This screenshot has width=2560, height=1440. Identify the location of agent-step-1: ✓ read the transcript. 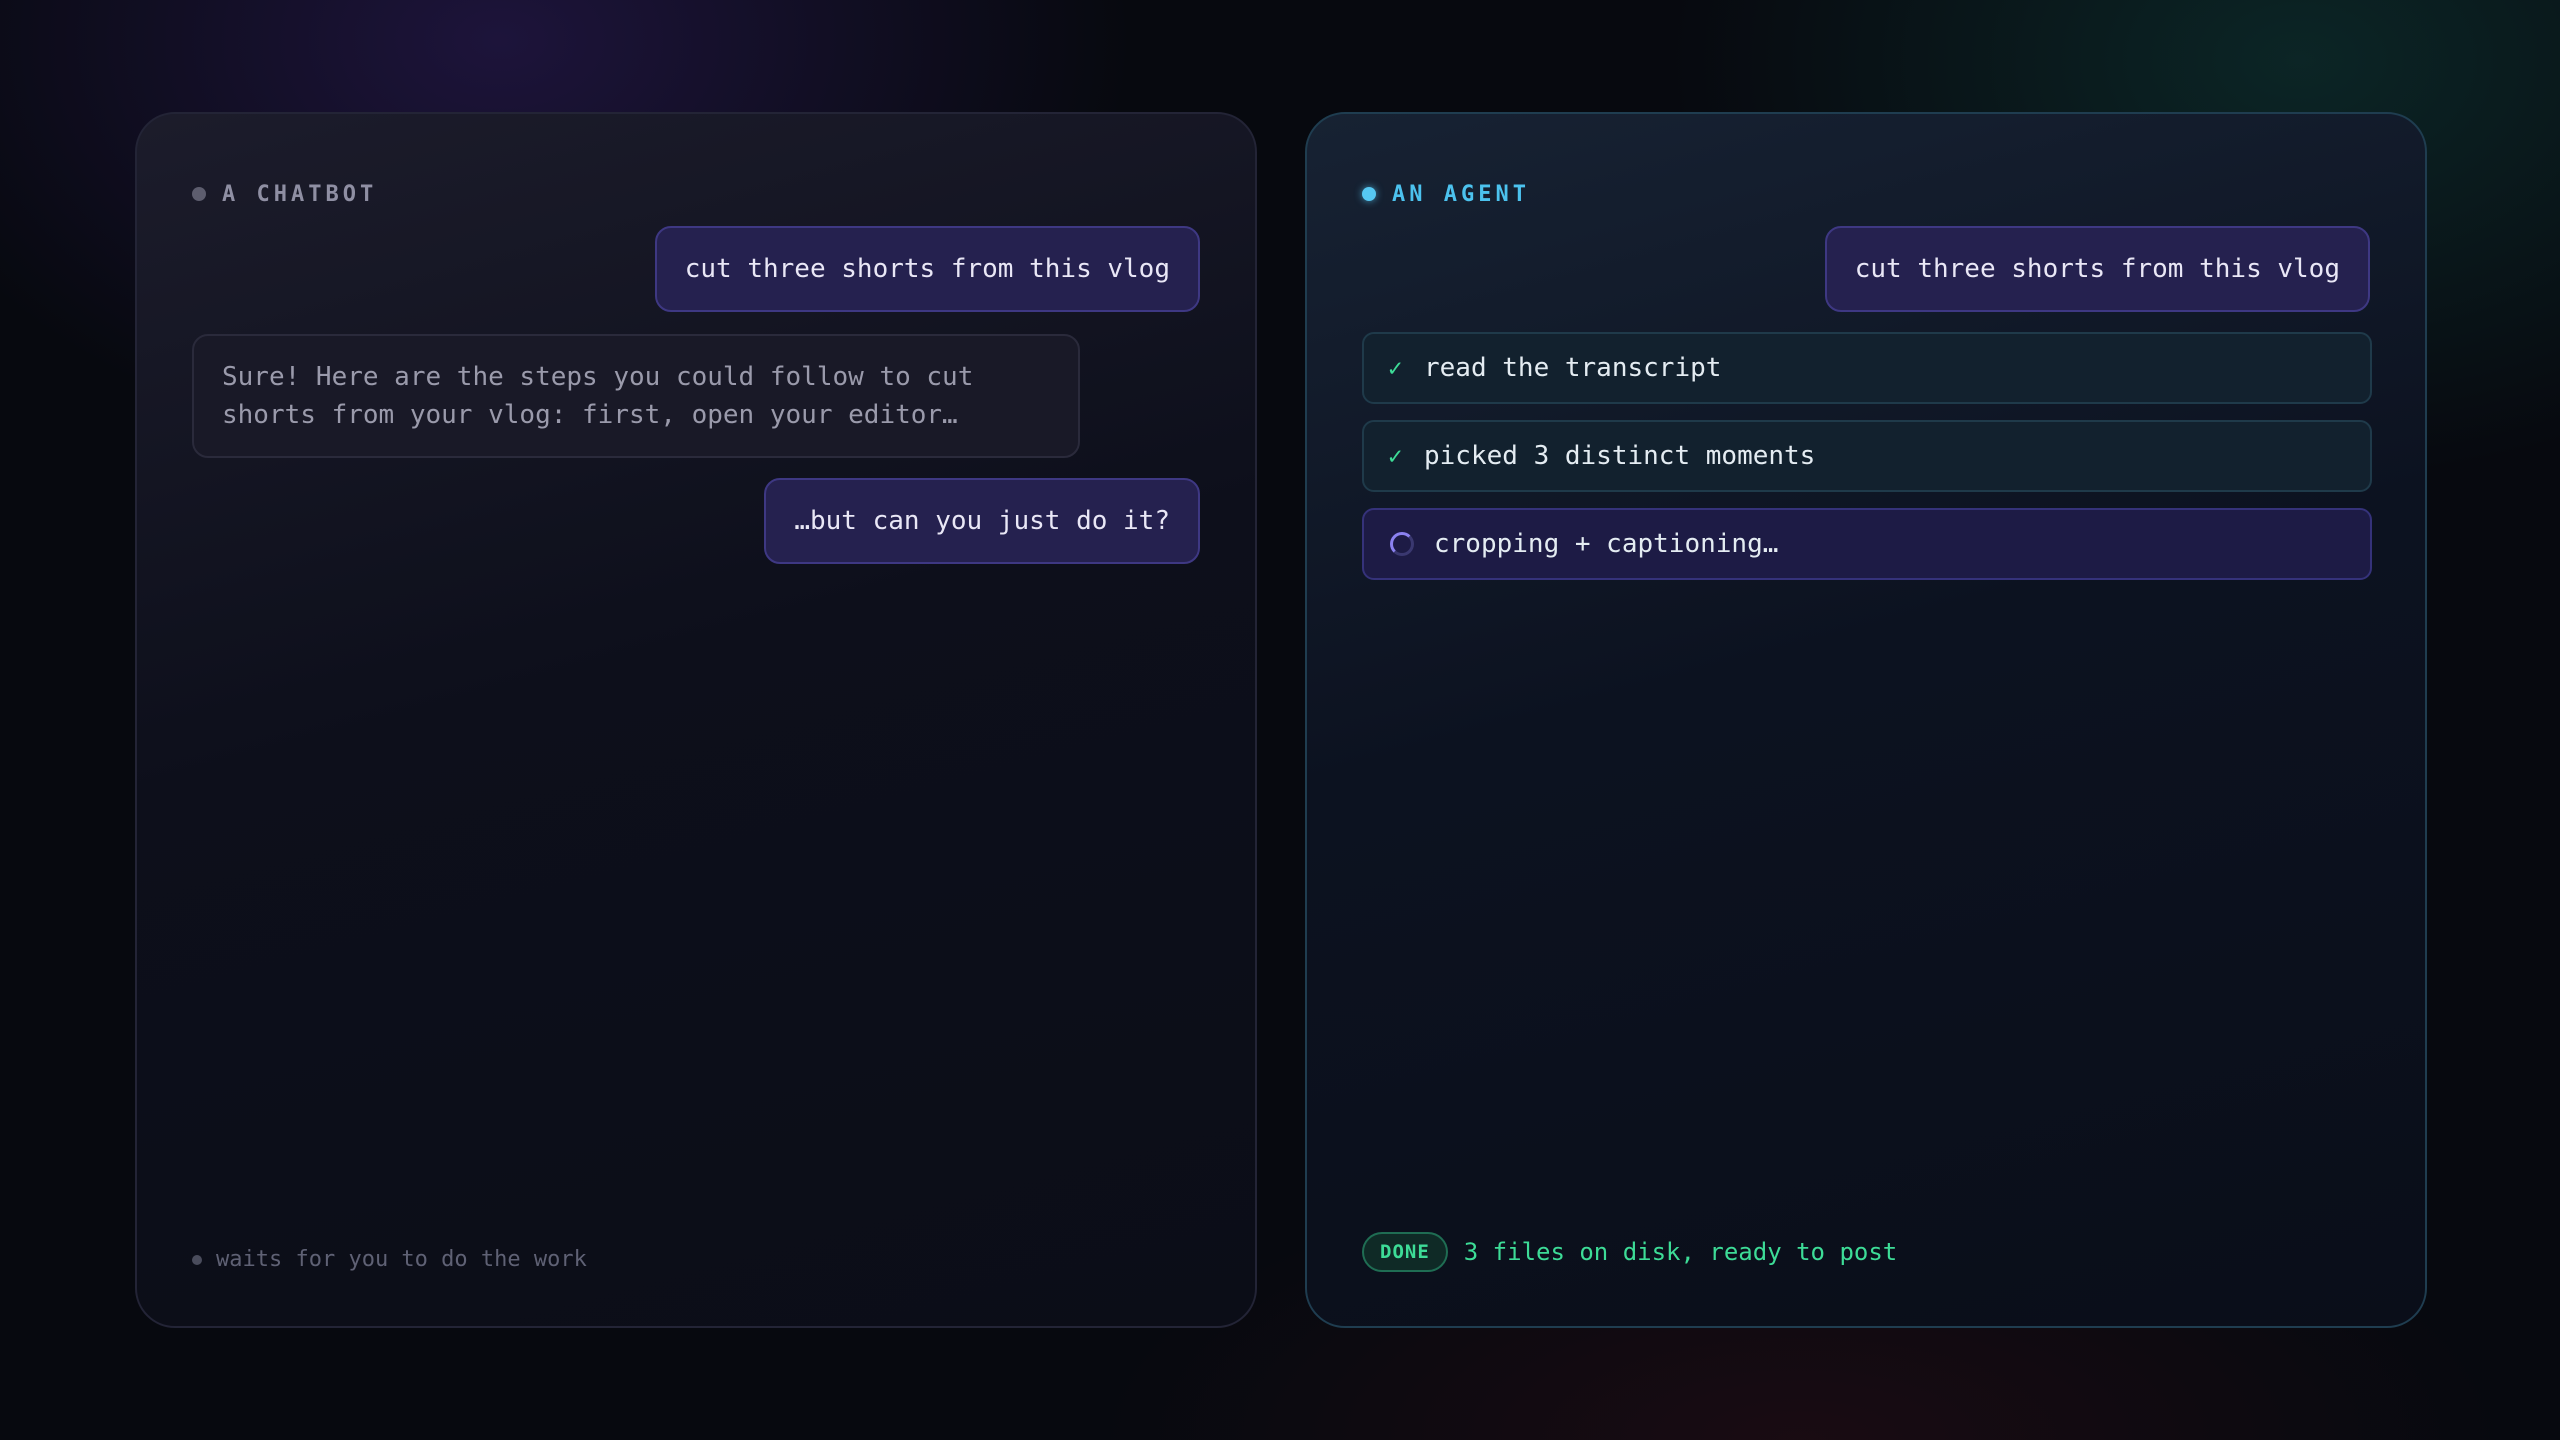
(1867, 368).